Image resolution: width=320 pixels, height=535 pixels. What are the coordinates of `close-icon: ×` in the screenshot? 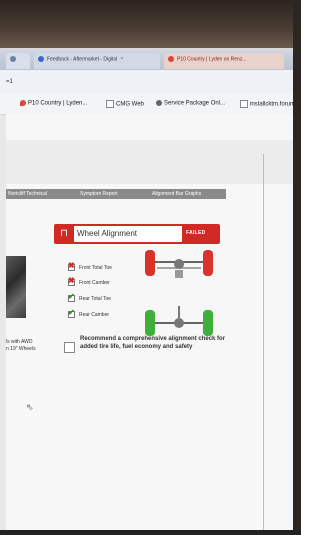 It's located at (121, 59).